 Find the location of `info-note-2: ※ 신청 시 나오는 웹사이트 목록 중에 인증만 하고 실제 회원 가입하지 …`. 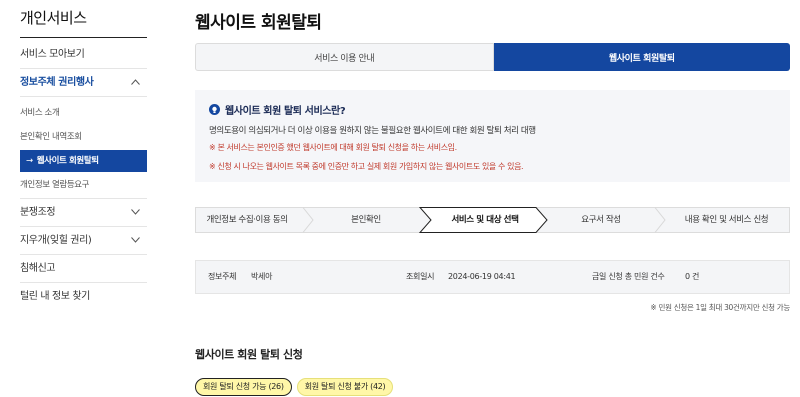

info-note-2: ※ 신청 시 나오는 웹사이트 목록 중에 인증만 하고 실제 회원 가입하지 … is located at coordinates (366, 166).